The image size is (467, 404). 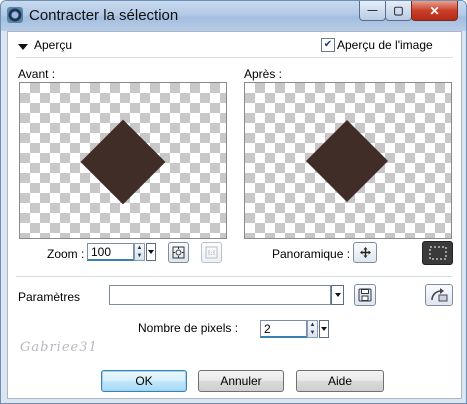 I want to click on zoom-fit-icon, so click(x=178, y=252).